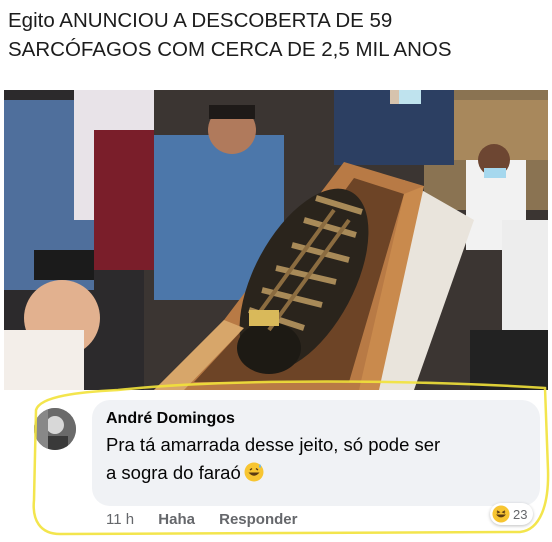 This screenshot has height=542, width=552. What do you see at coordinates (200, 20) in the screenshot?
I see `headline-line-1: Egito ANUNCIOU A DESCOBERTA DE 59` at bounding box center [200, 20].